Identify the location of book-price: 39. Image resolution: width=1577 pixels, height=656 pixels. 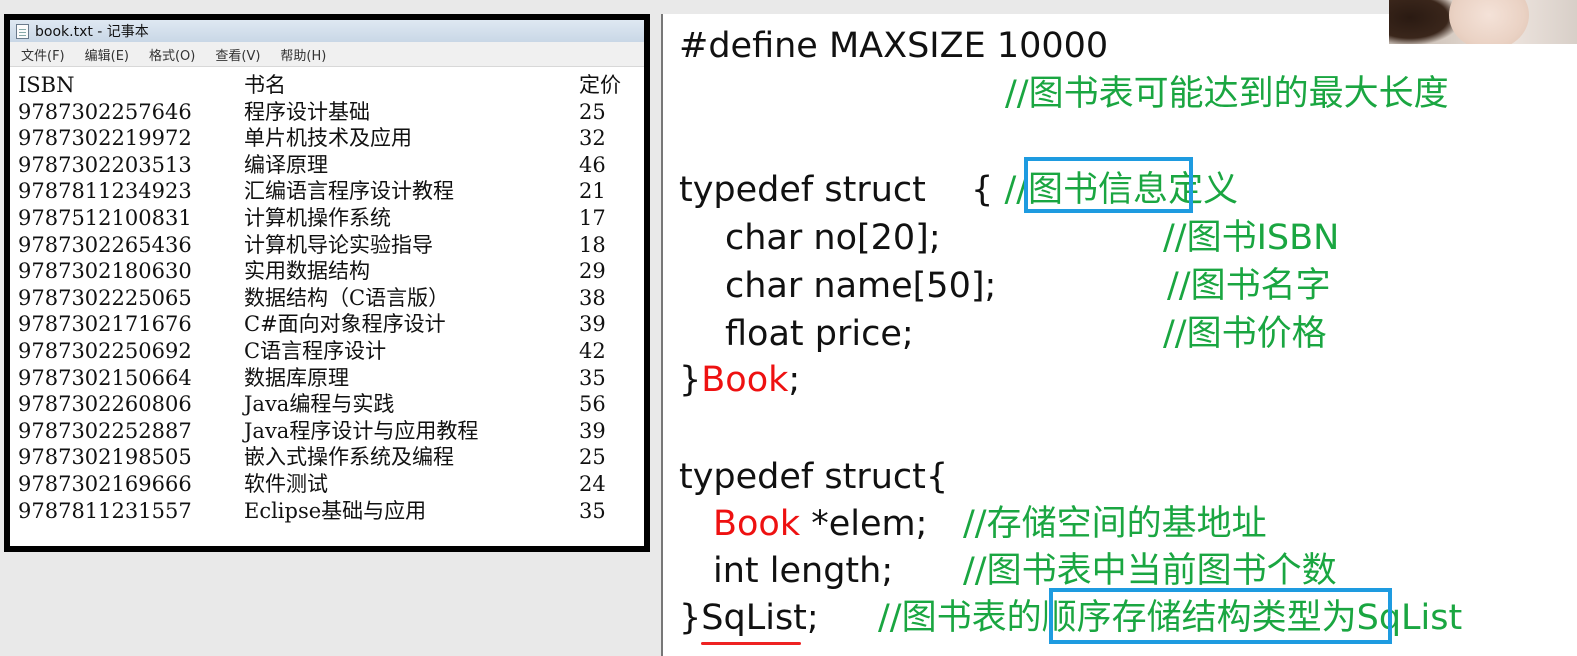
(592, 324).